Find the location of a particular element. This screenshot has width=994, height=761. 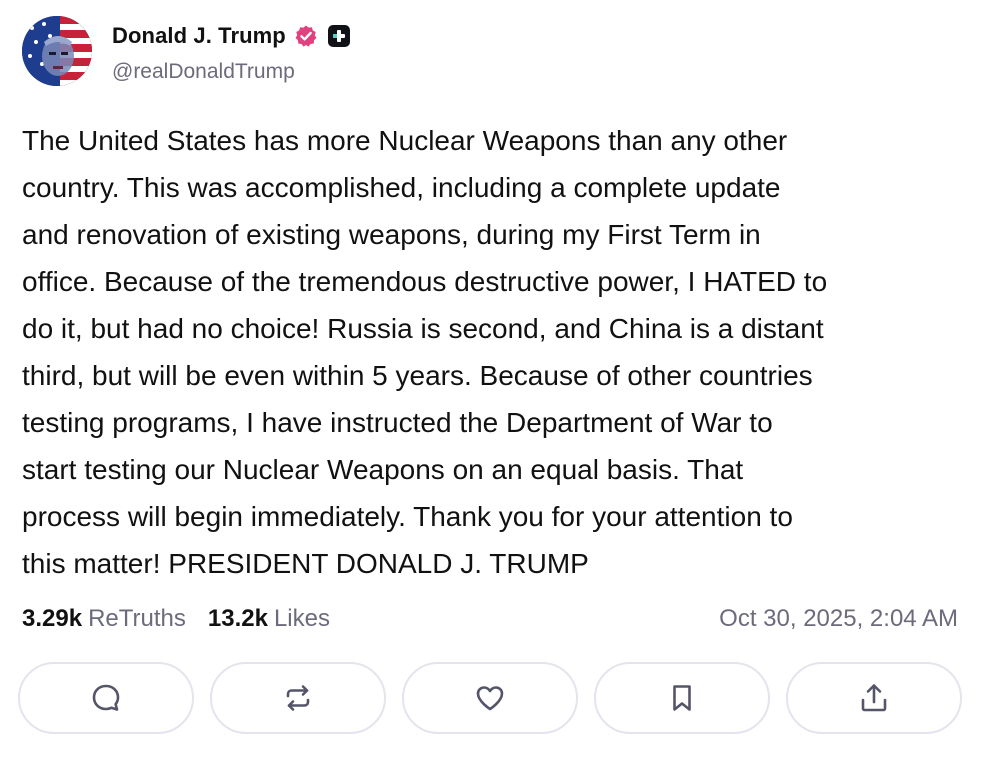

author-display-name: Donald J. Trump is located at coordinates (199, 36).